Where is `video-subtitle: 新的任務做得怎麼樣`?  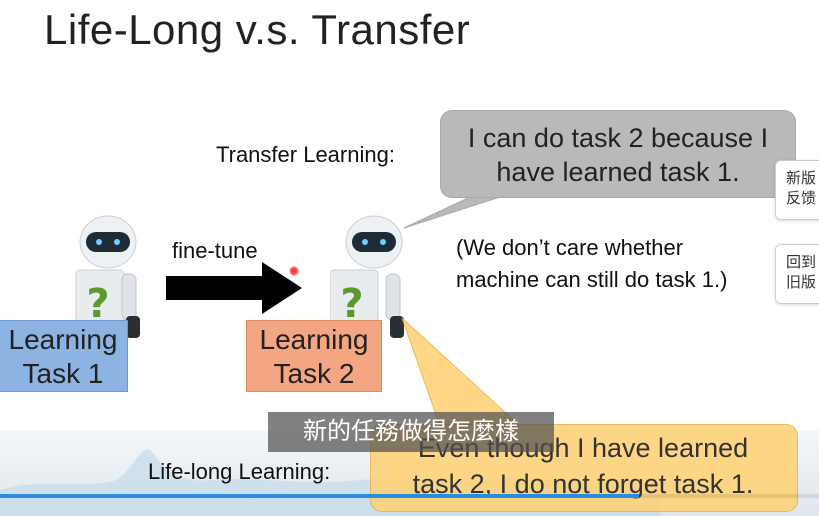
video-subtitle: 新的任務做得怎麼樣 is located at coordinates (411, 432).